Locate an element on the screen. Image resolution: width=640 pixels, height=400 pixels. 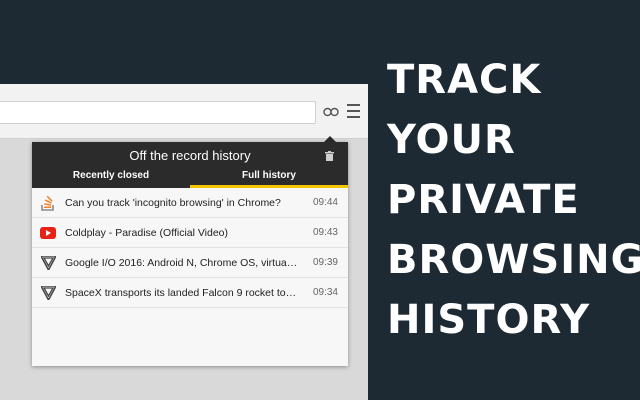
trash-icon is located at coordinates (329, 156).